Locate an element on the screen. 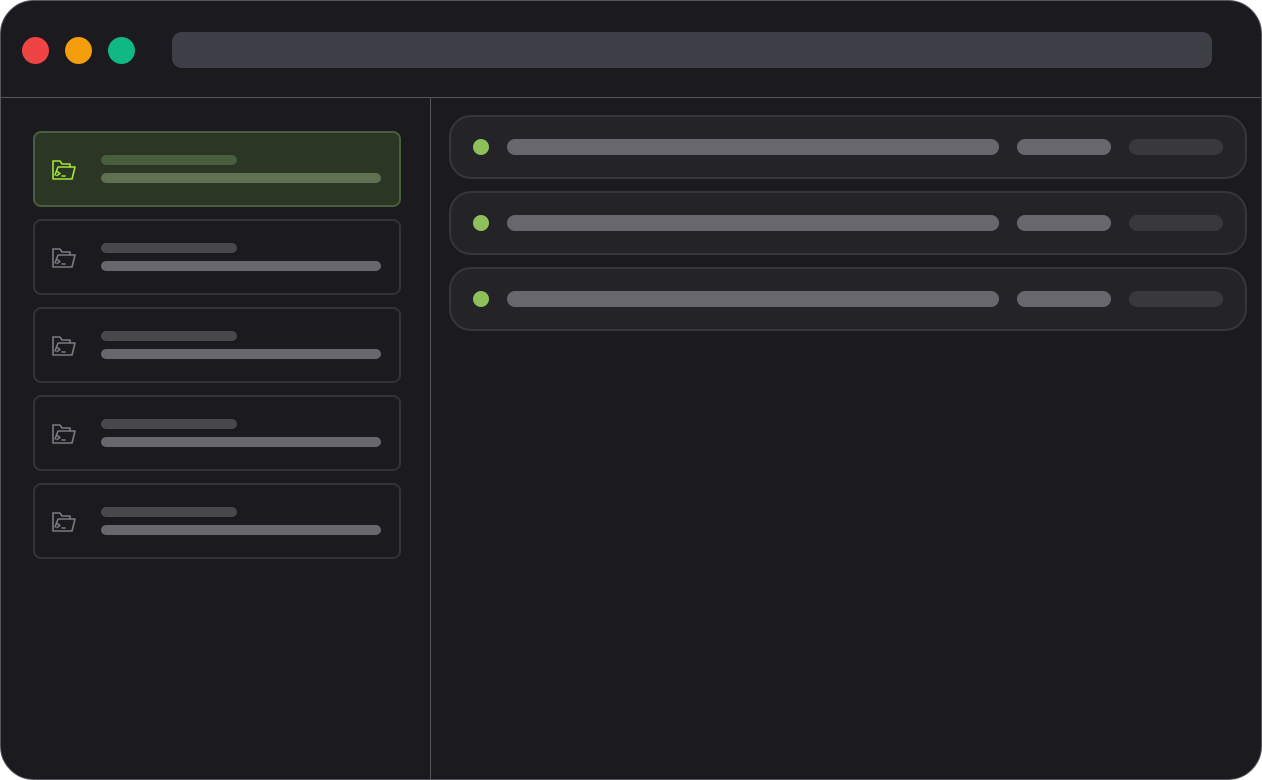 Image resolution: width=1262 pixels, height=780 pixels. maximize-window-button is located at coordinates (121, 50).